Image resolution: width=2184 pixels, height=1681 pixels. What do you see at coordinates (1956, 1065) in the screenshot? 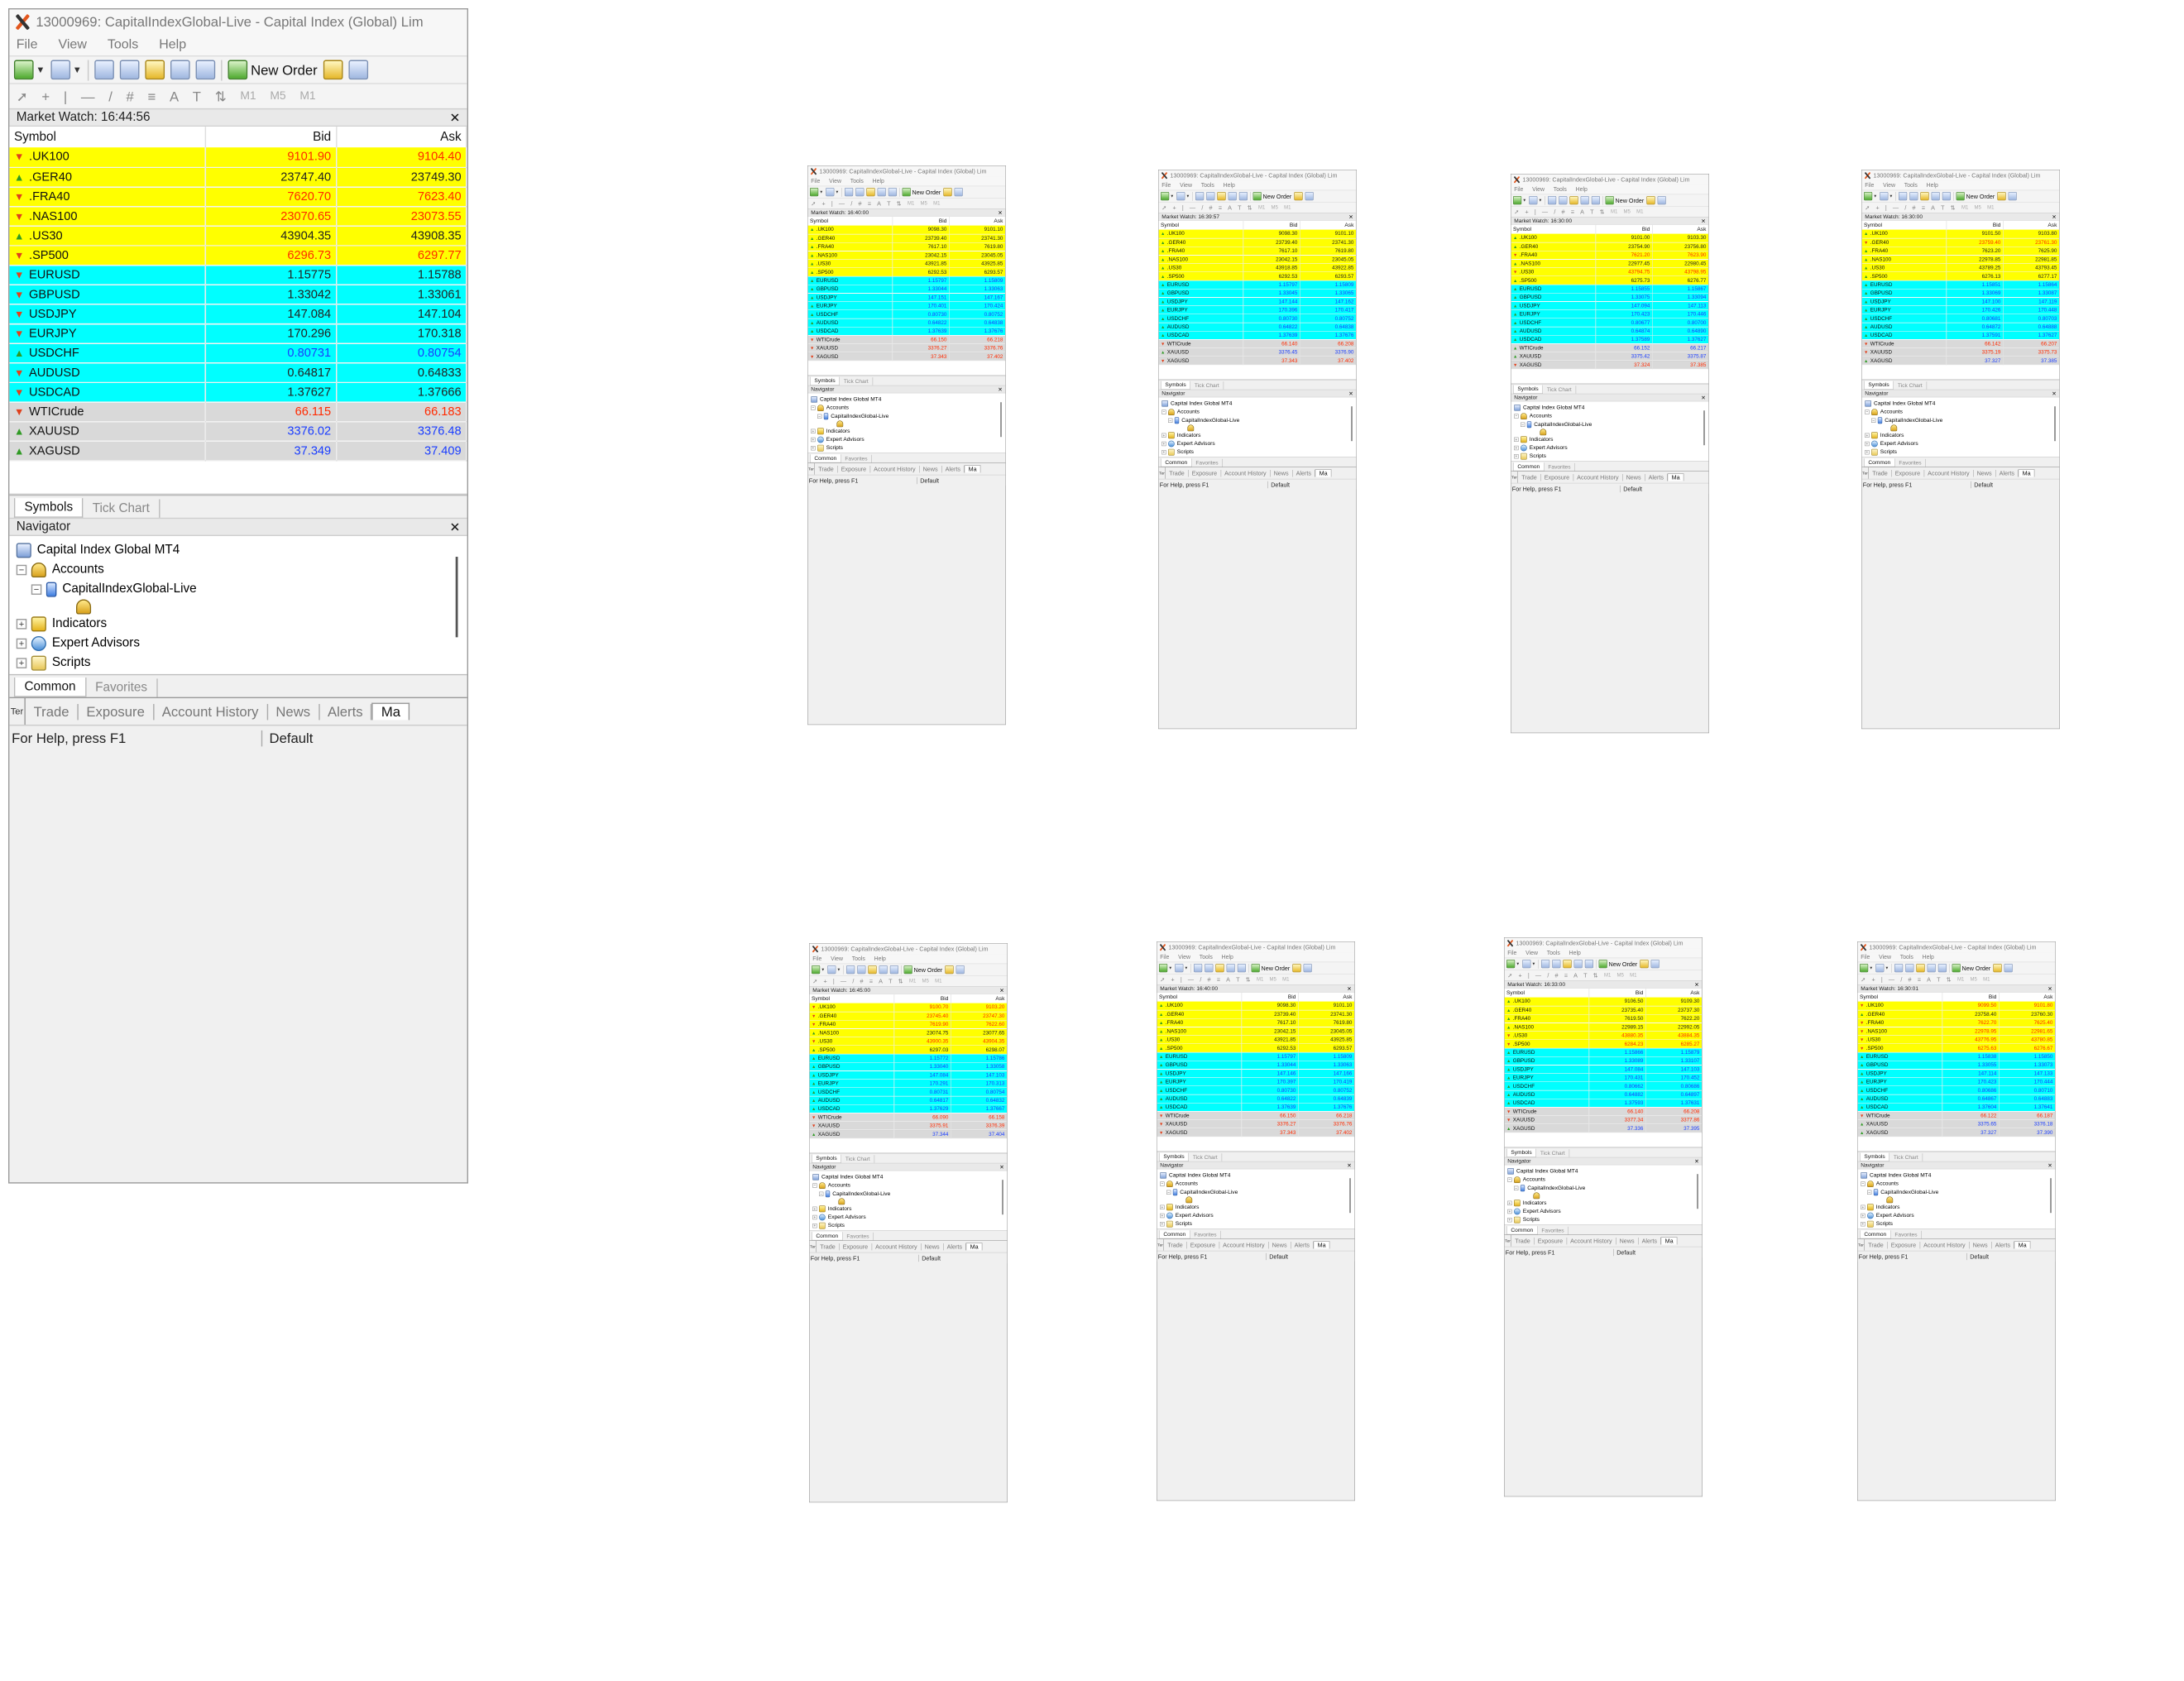
I see `table-row: ▲ GBPUSD 1.33055 1.33073` at bounding box center [1956, 1065].